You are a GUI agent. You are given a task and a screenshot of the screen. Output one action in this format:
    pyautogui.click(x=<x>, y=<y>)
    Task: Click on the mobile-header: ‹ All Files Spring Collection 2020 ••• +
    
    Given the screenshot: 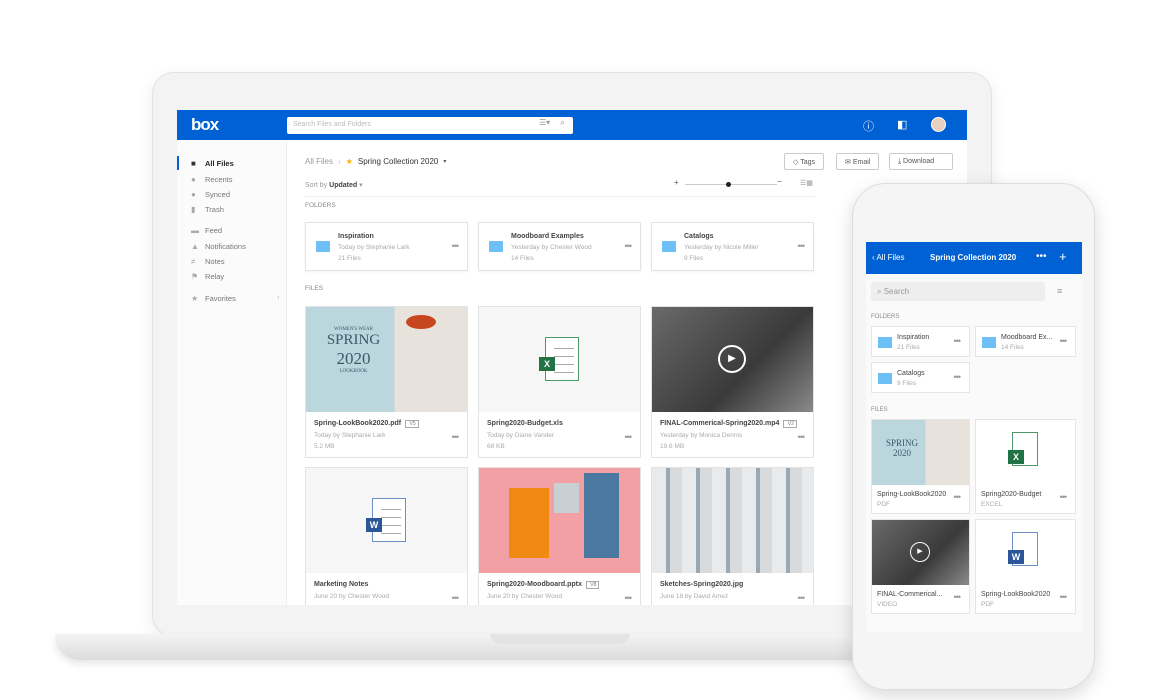 What is the action you would take?
    pyautogui.click(x=974, y=258)
    